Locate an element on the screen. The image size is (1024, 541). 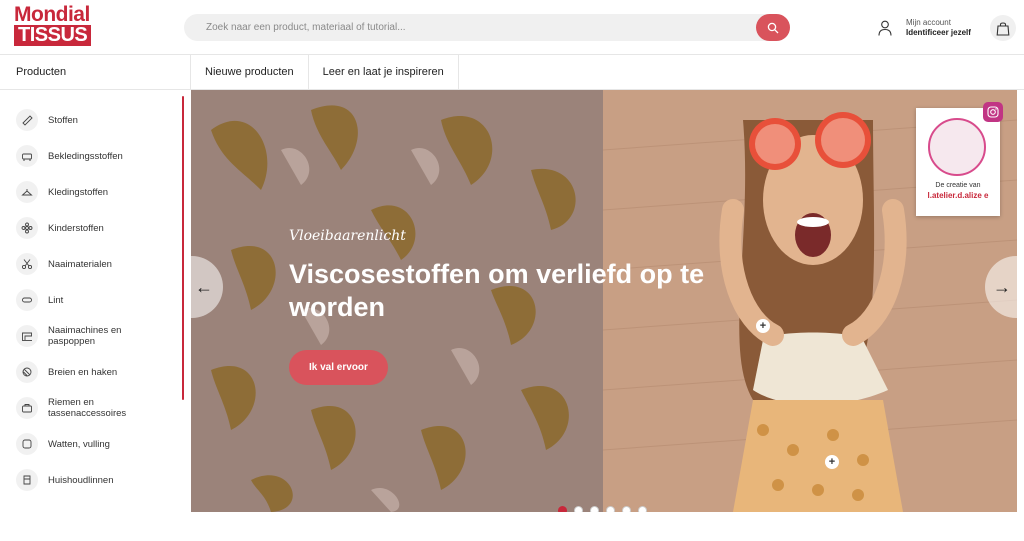
shopping-bag-icon is located at coordinates (1003, 28).